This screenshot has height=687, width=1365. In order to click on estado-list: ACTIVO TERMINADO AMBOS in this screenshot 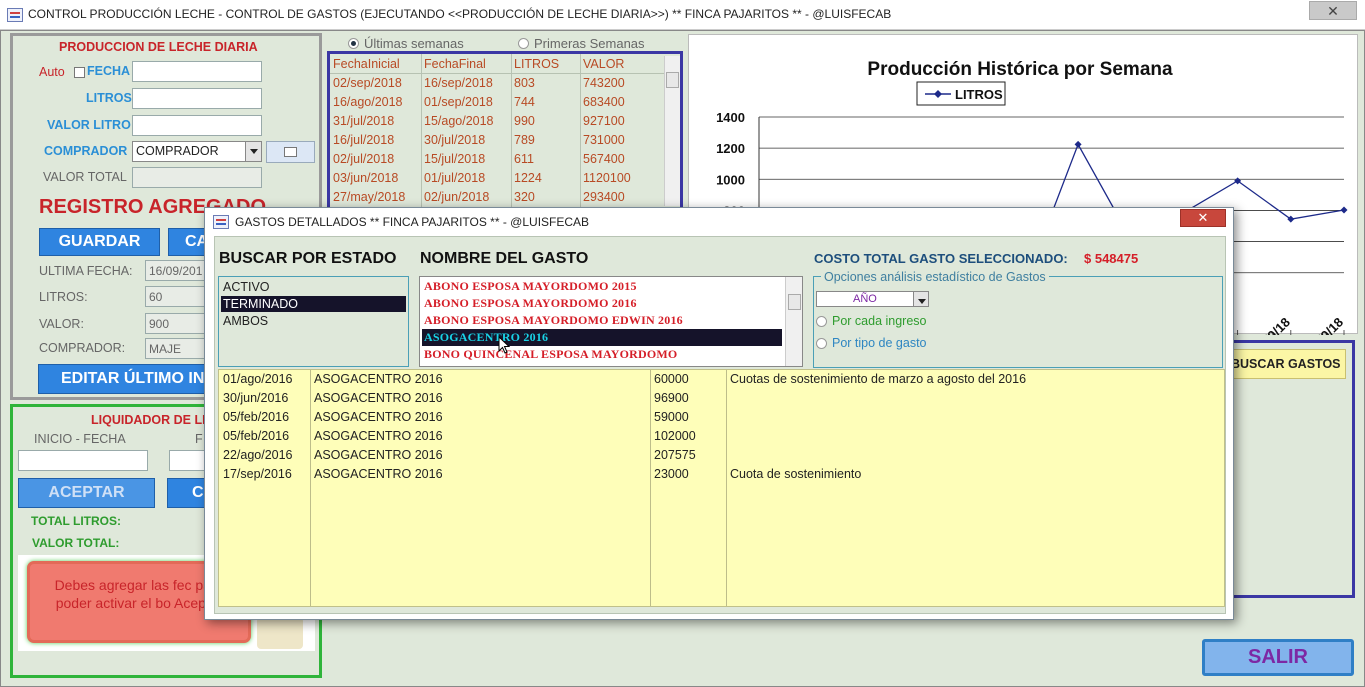, I will do `click(313, 321)`.